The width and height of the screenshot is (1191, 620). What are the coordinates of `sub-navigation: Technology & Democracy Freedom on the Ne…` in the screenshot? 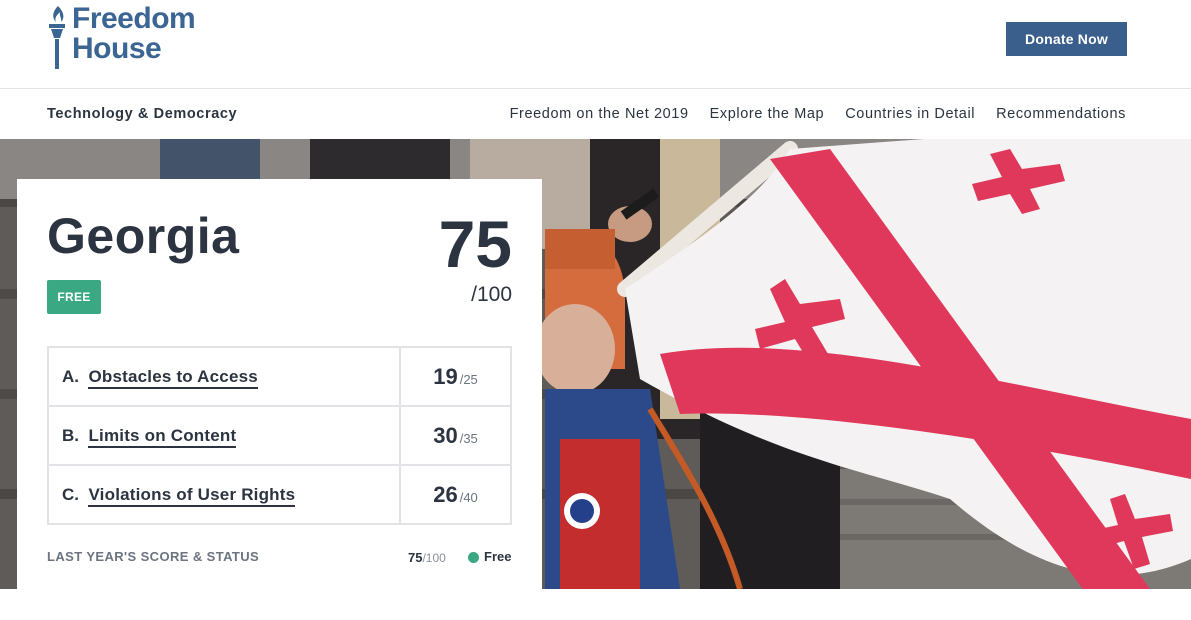 It's located at (595, 114).